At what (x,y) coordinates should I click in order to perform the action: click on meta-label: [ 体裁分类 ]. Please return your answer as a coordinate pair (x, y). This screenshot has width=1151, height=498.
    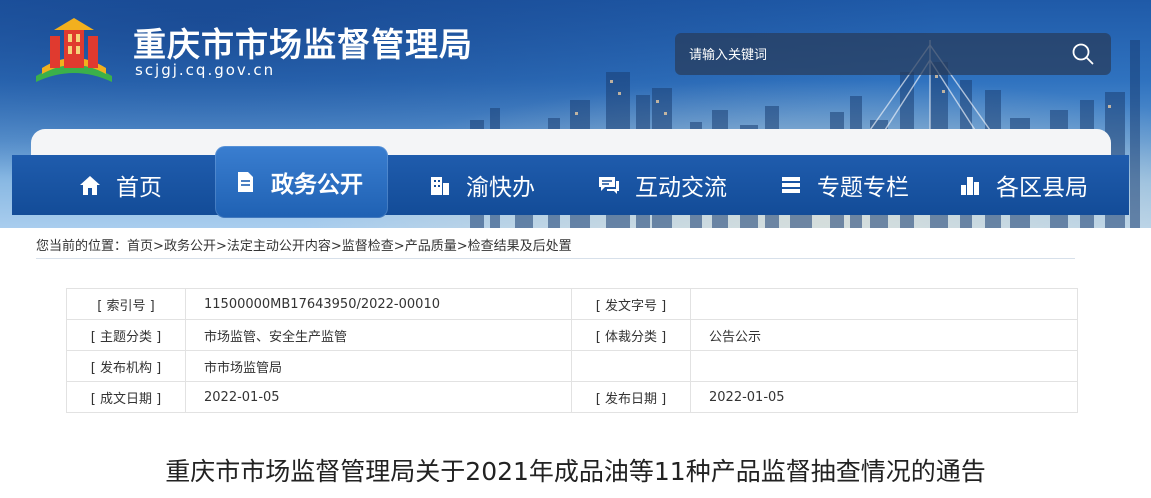
    Looking at the image, I should click on (631, 335).